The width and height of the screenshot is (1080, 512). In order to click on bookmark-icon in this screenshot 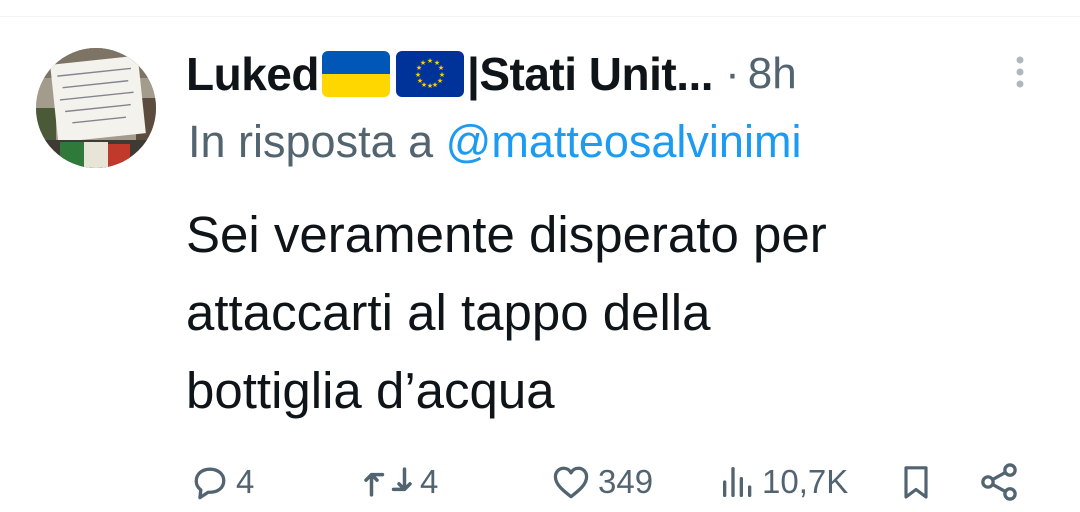, I will do `click(916, 482)`.